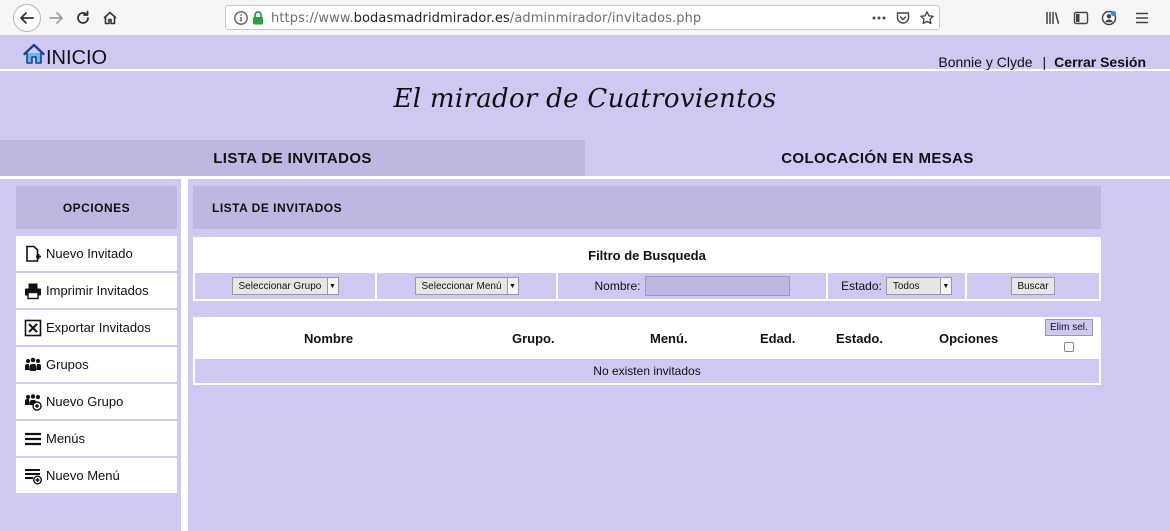 This screenshot has height=531, width=1170. Describe the element at coordinates (461, 286) in the screenshot. I see `menu-select-value: Seleccionar Menú` at that location.